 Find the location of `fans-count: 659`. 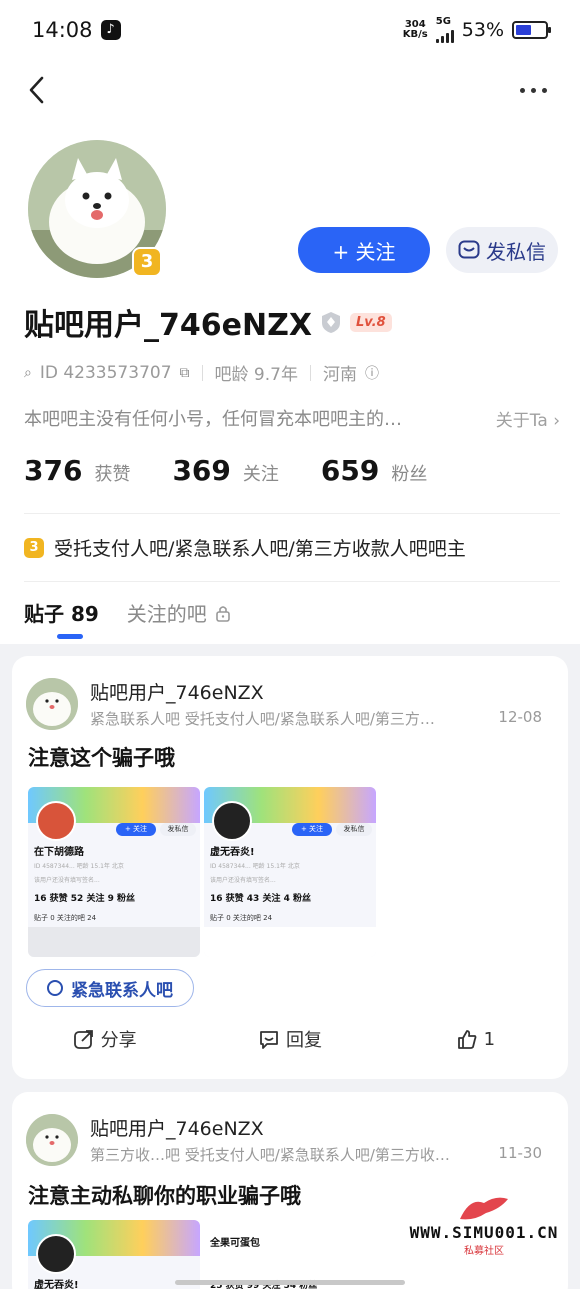

fans-count: 659 is located at coordinates (350, 470).